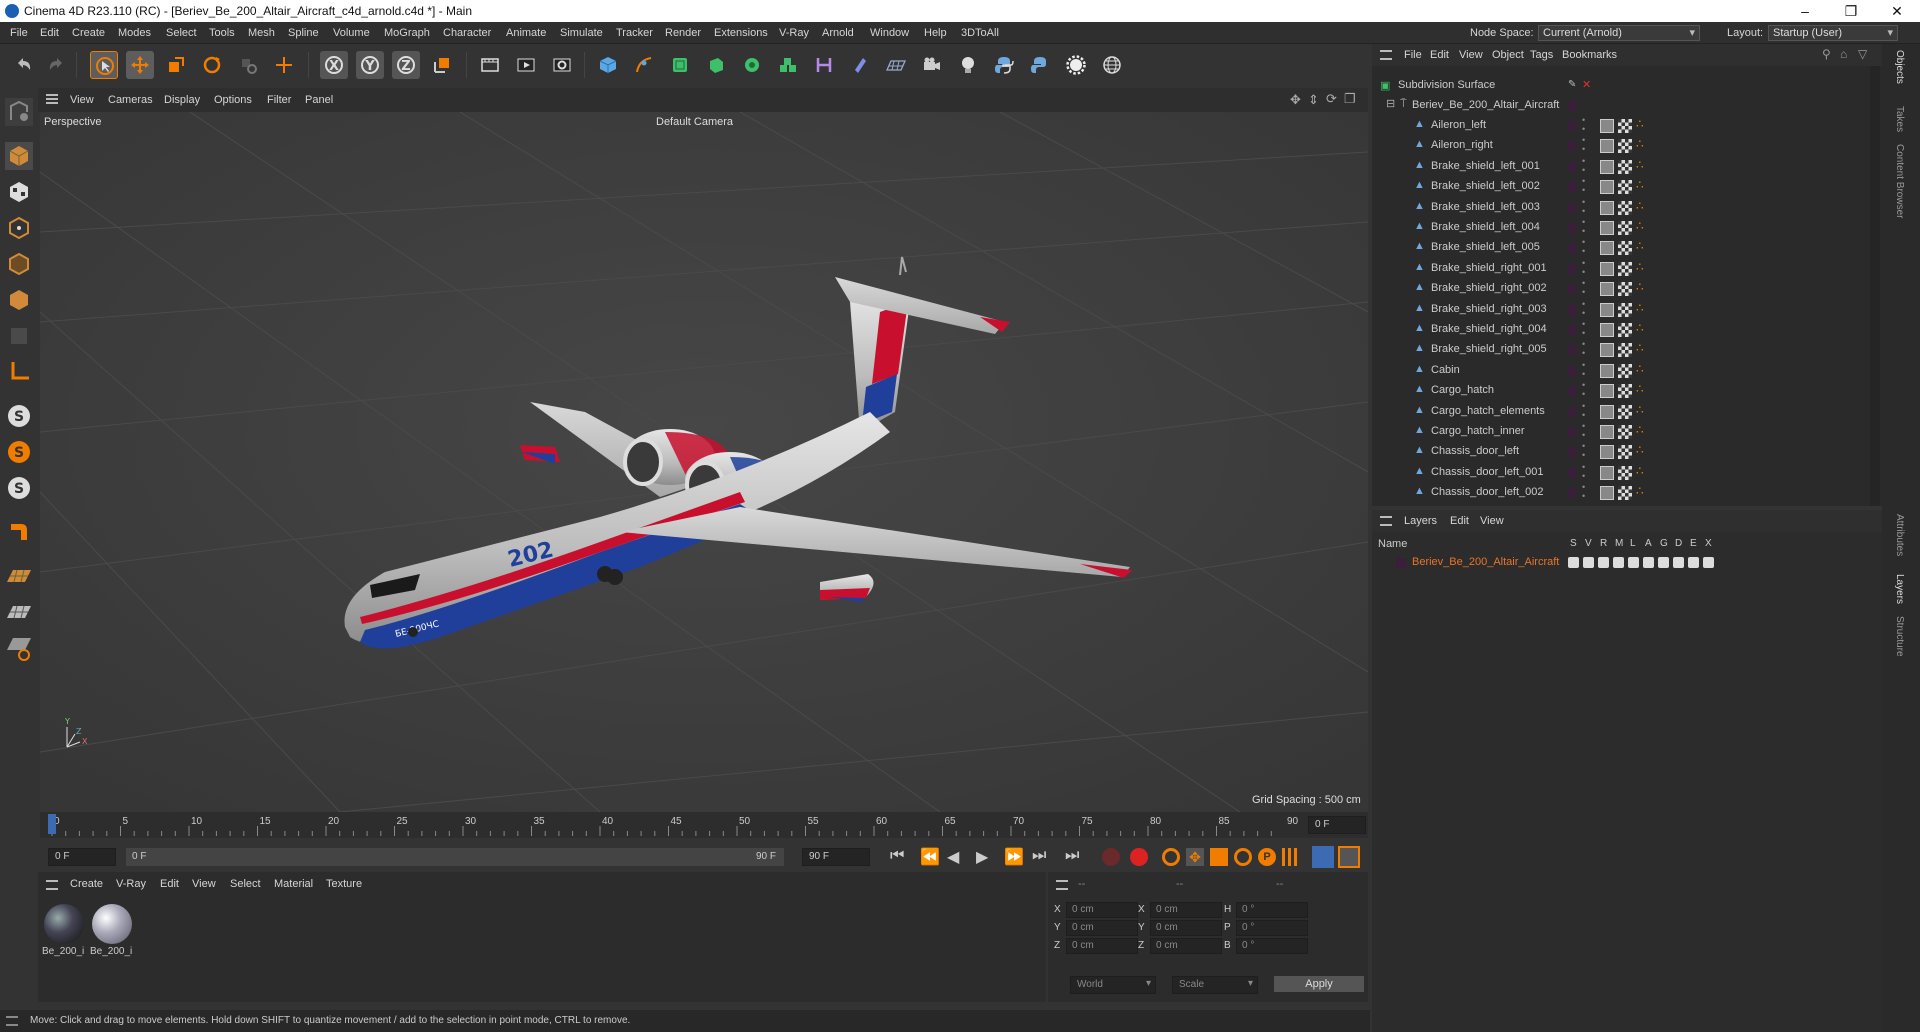 The height and width of the screenshot is (1032, 1920). What do you see at coordinates (1843, 54) in the screenshot?
I see `home-icon: ⌂` at bounding box center [1843, 54].